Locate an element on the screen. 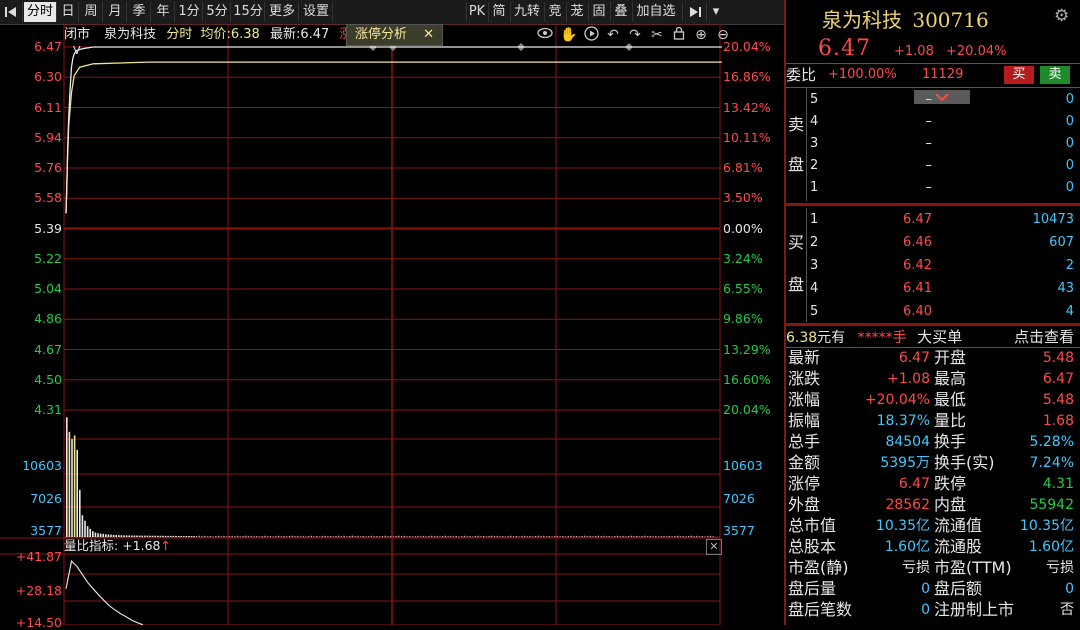 The width and height of the screenshot is (1080, 630). period-tab-3: 月 is located at coordinates (115, 12).